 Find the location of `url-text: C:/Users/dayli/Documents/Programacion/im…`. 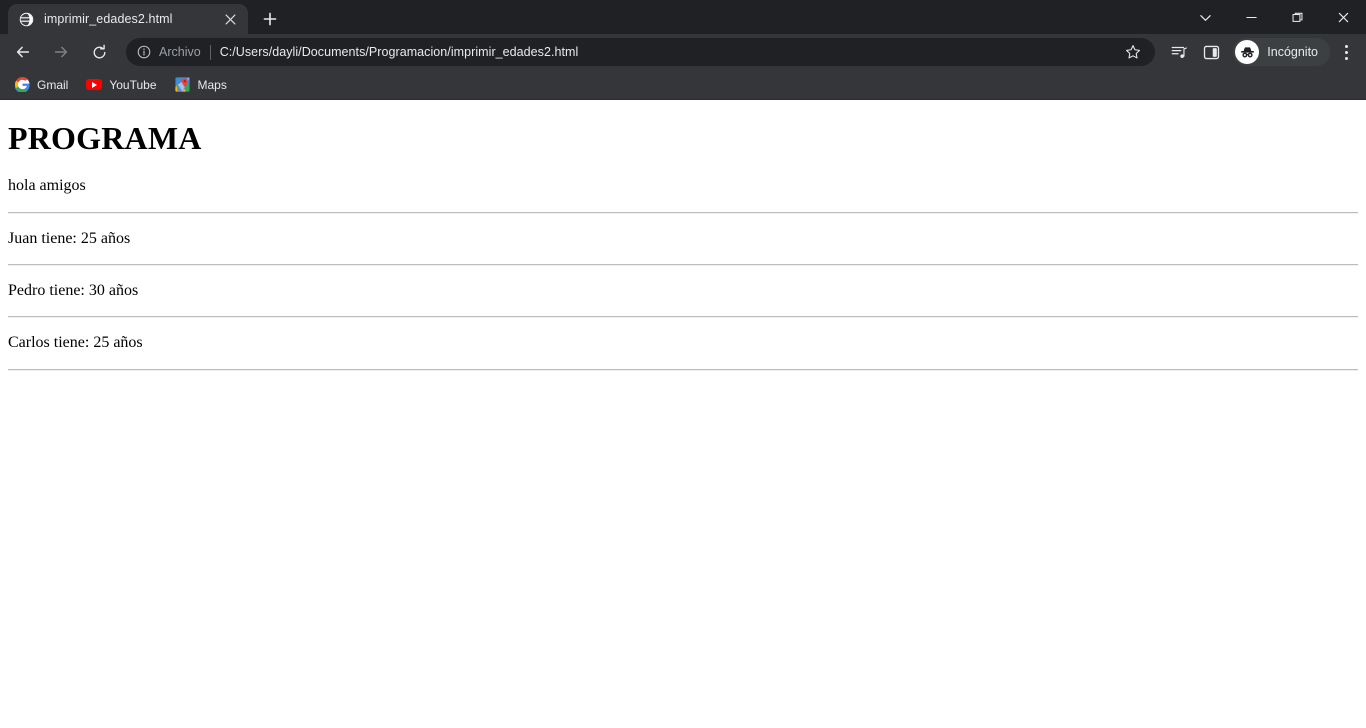

url-text: C:/Users/dayli/Documents/Programacion/im… is located at coordinates (399, 52).